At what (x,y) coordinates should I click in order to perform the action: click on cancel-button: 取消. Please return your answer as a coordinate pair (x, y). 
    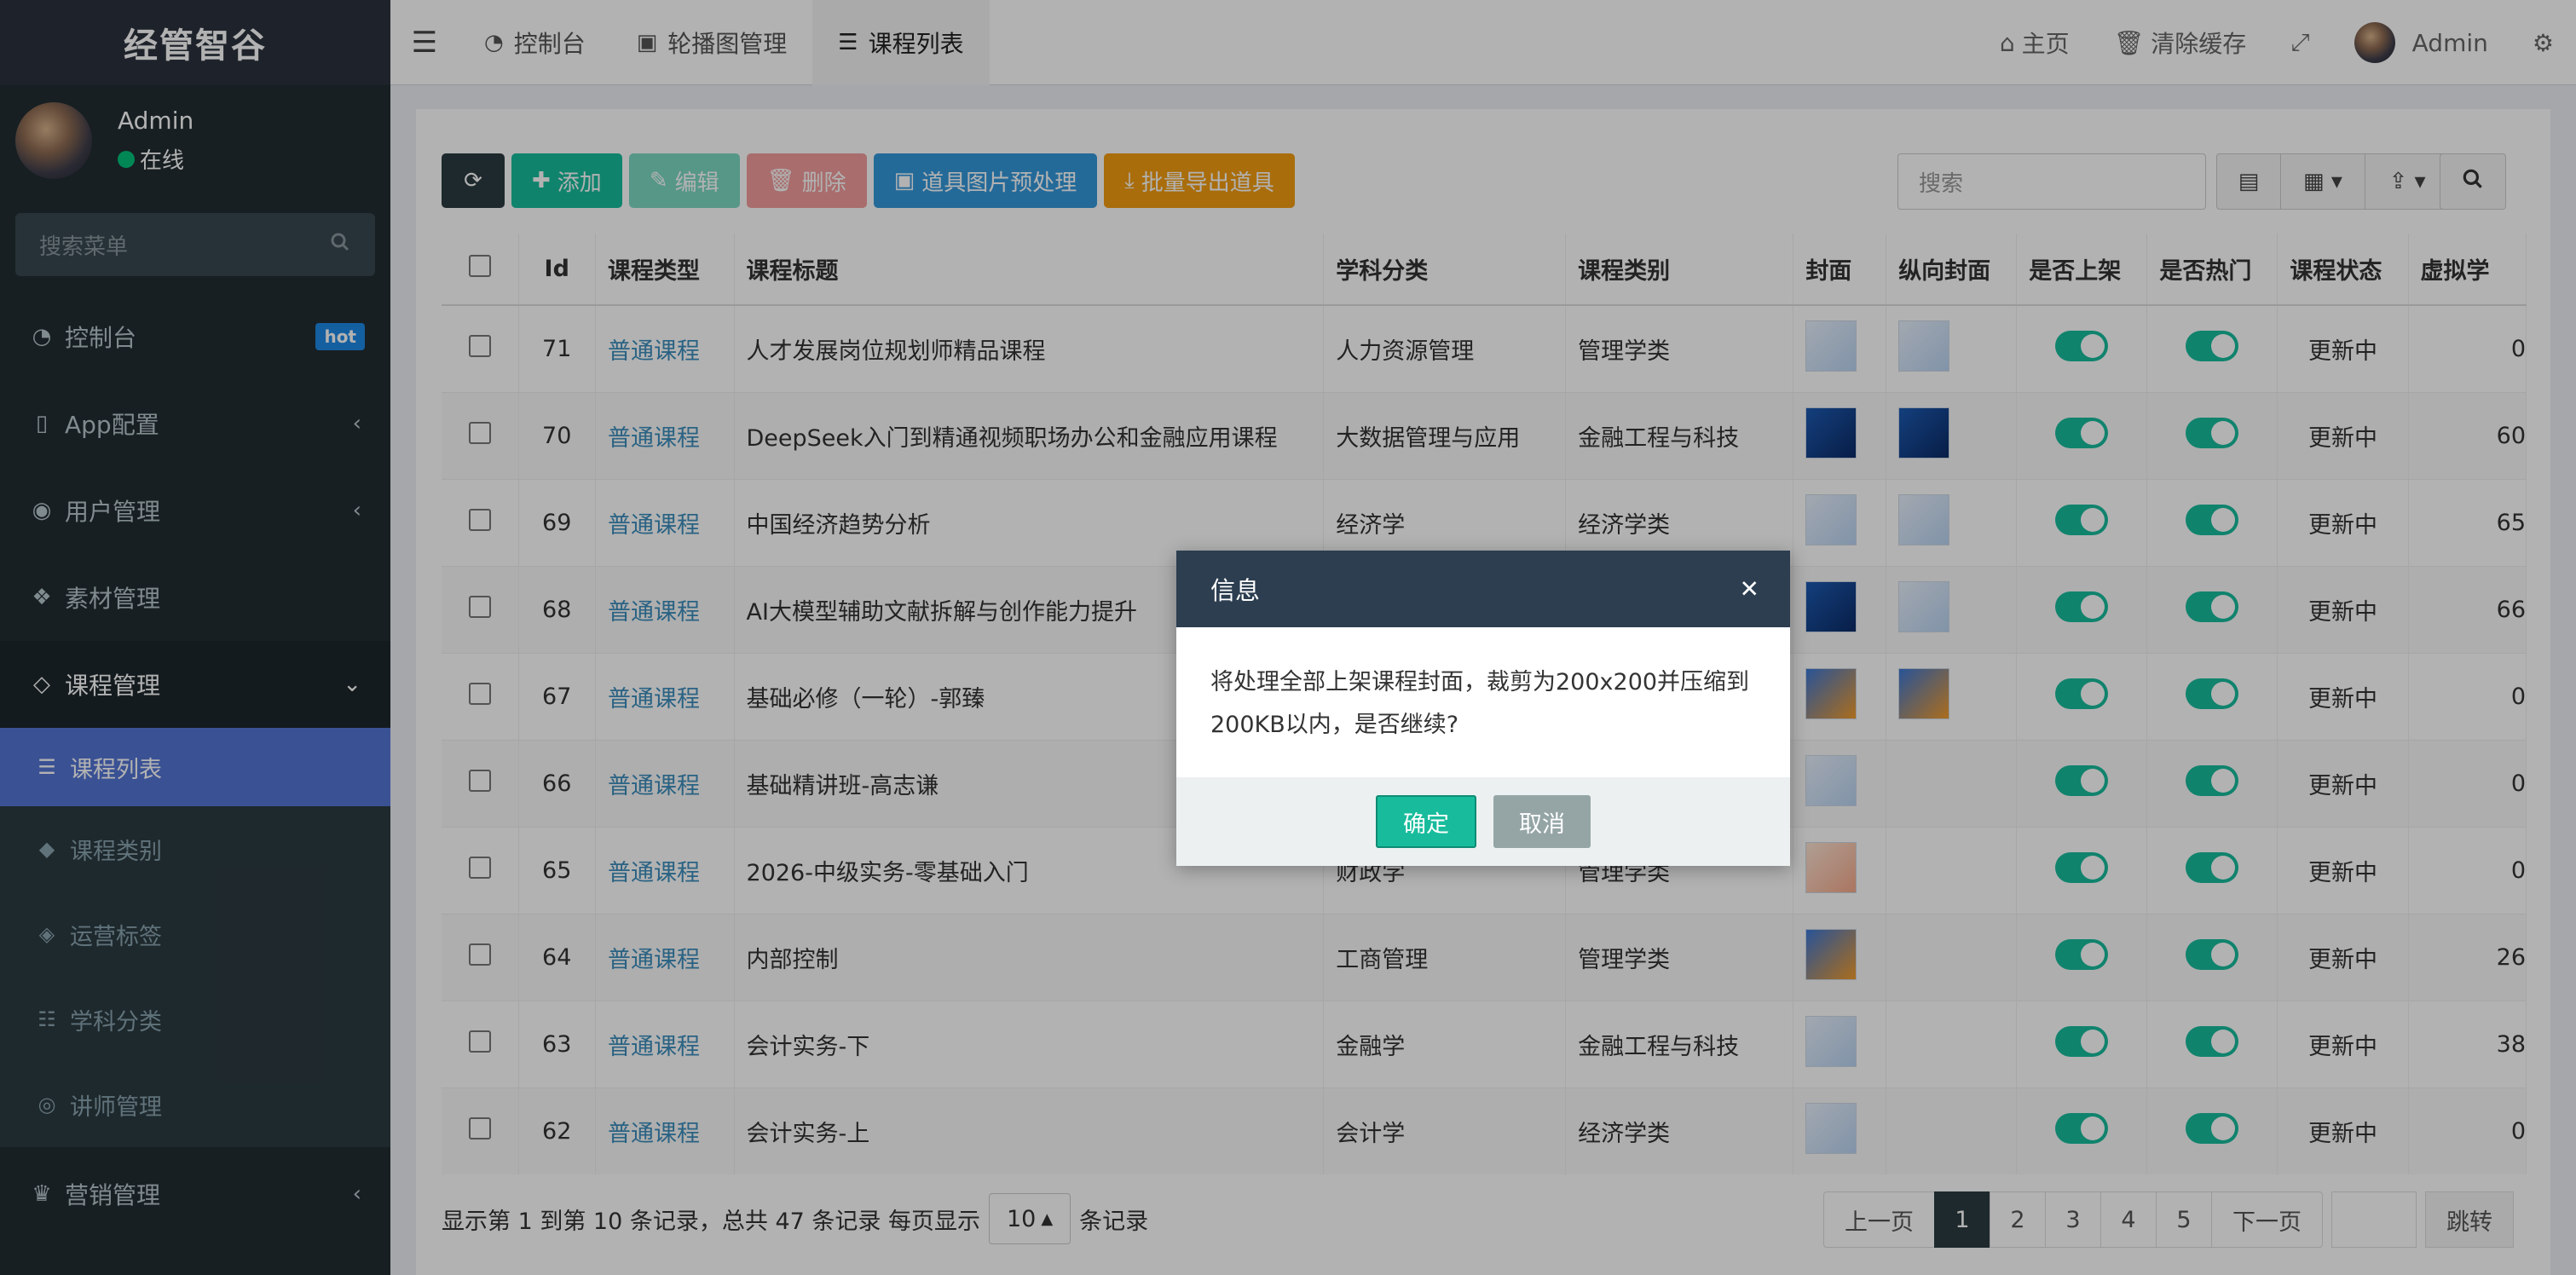
    Looking at the image, I should click on (1542, 821).